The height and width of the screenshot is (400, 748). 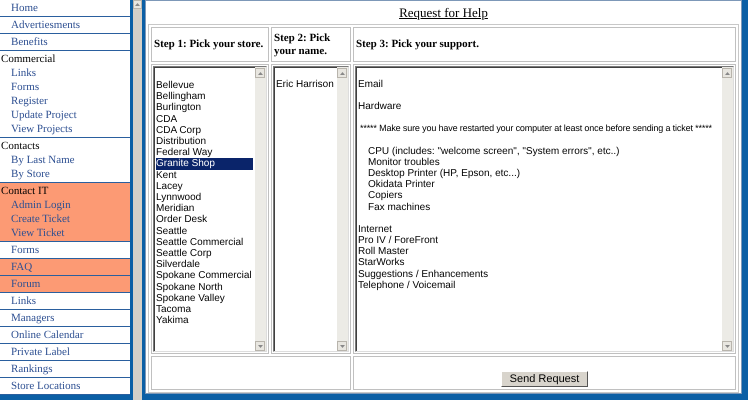 I want to click on list-option: CDA Corp, so click(x=204, y=130).